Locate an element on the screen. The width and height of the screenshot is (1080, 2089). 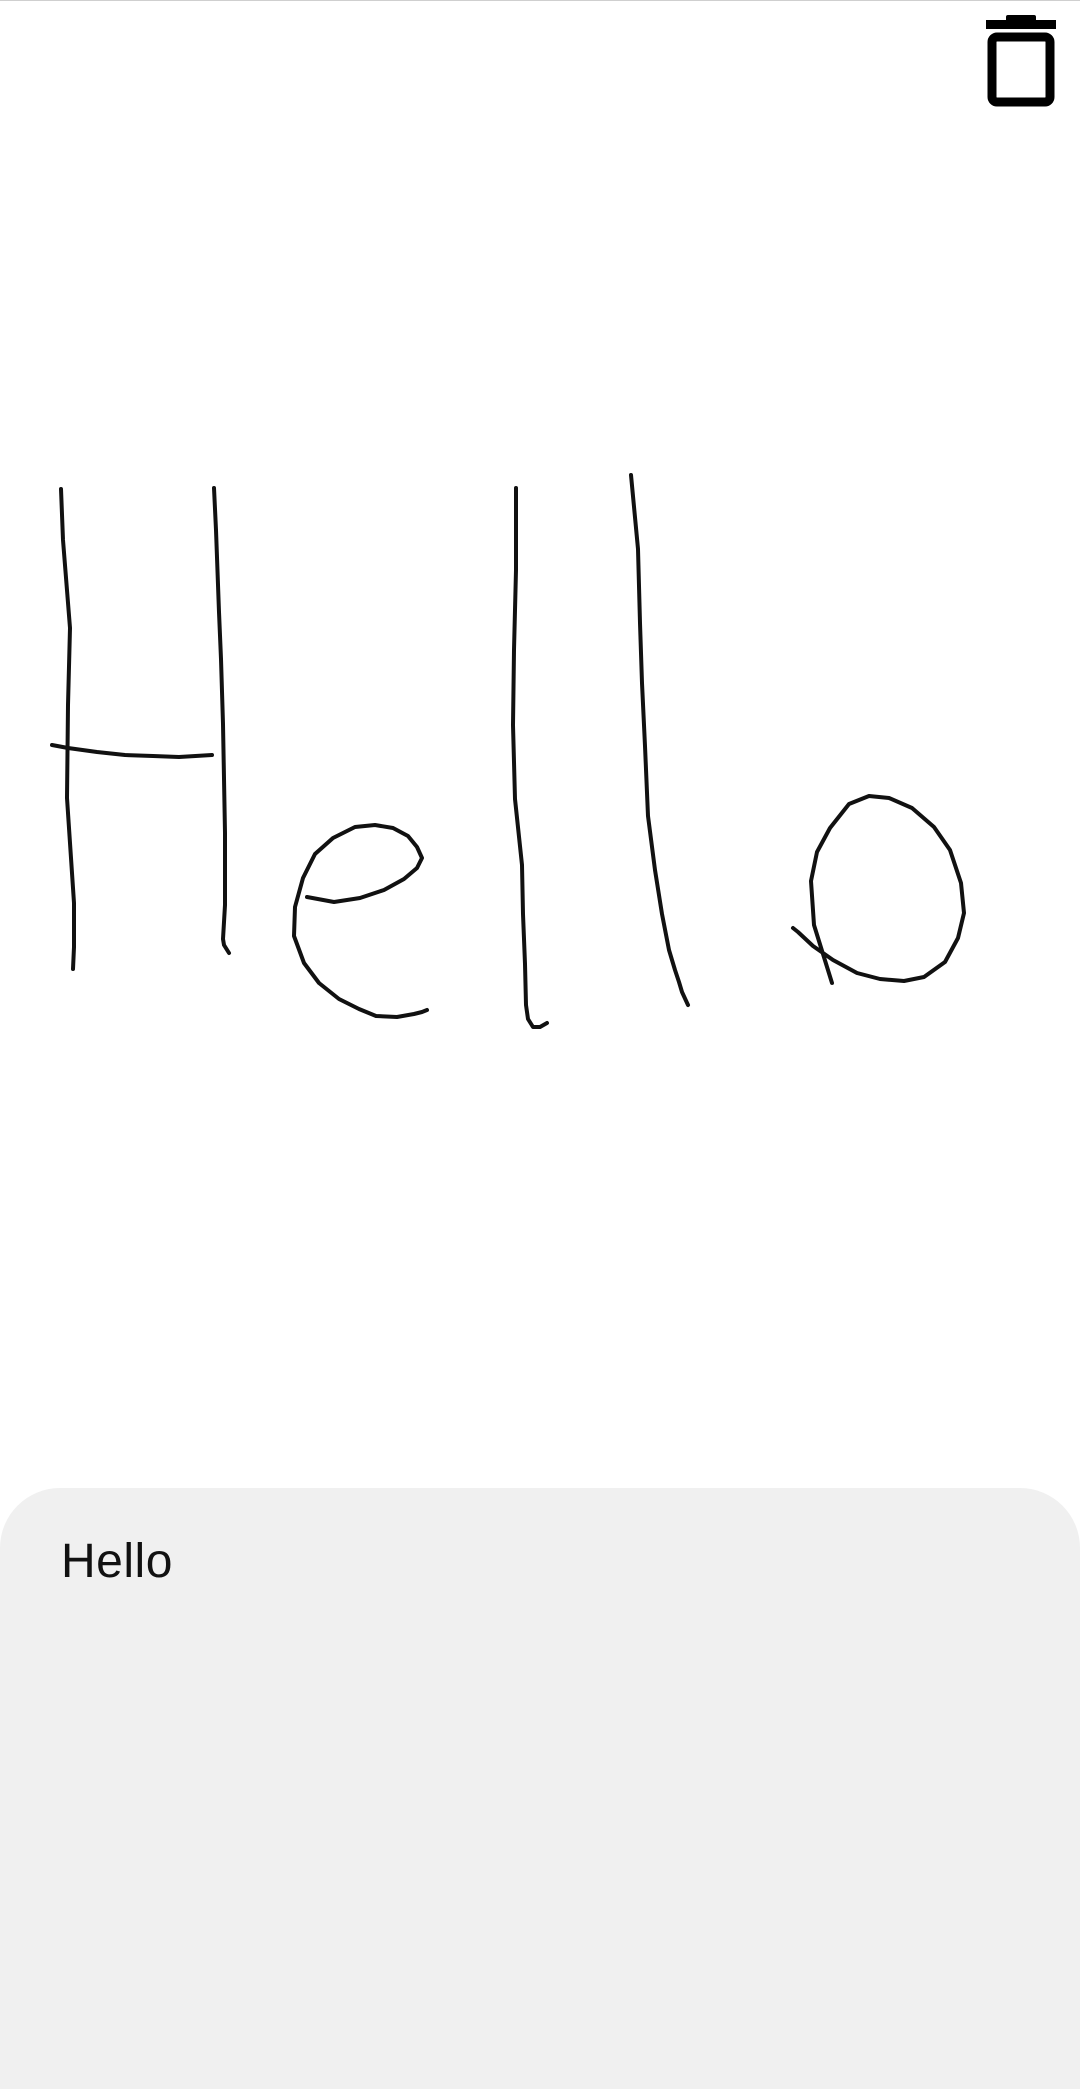
stroke-l-second is located at coordinates (659, 740).